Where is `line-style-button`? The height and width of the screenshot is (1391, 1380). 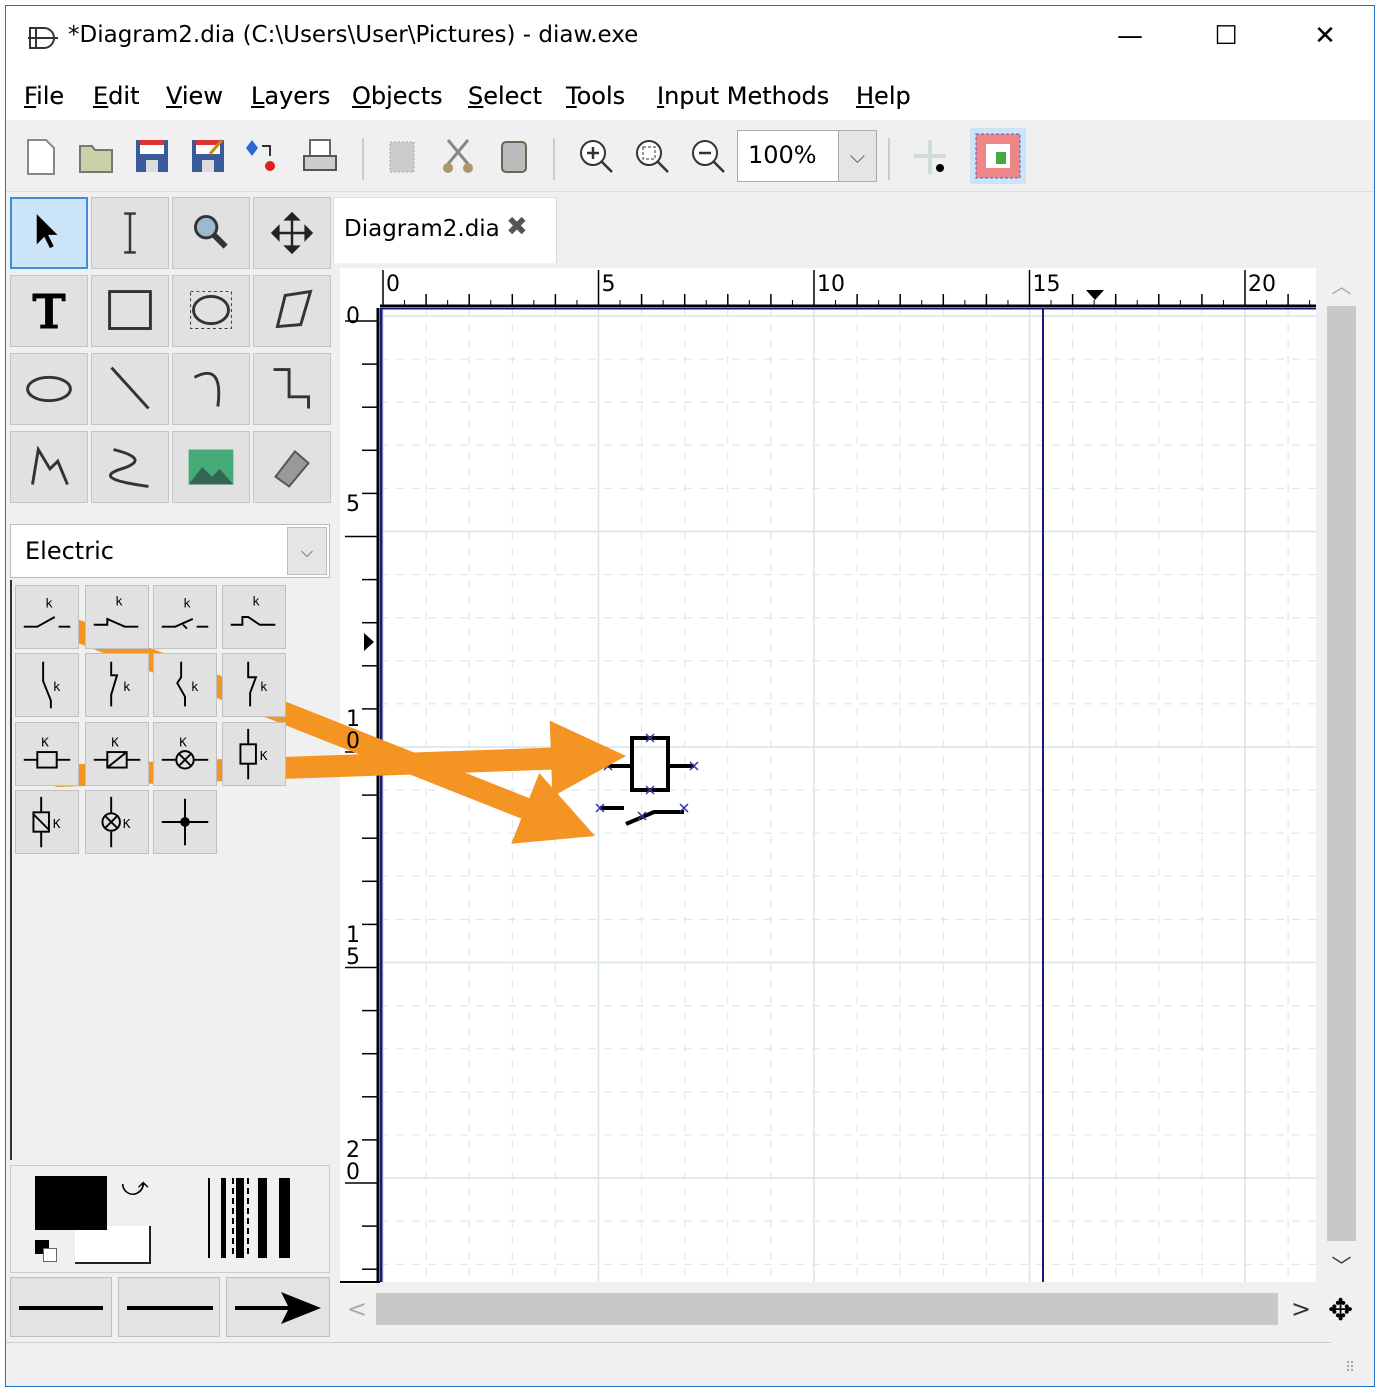
line-style-button is located at coordinates (169, 1307).